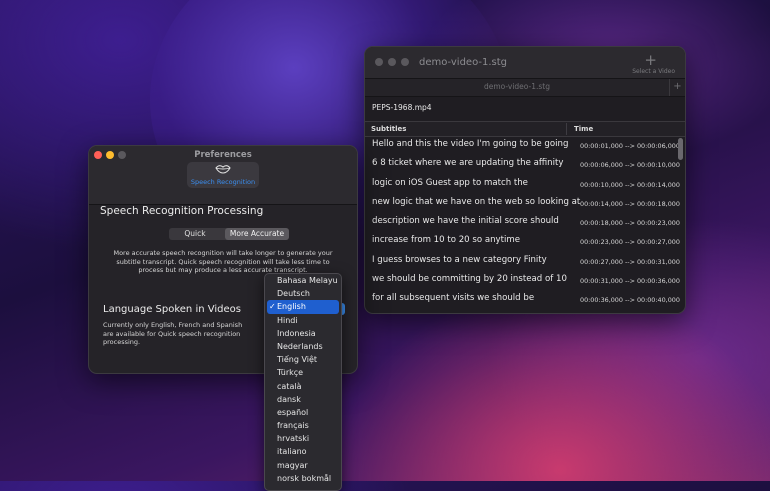  I want to click on language-heading: Language Spoken in Videos, so click(172, 309).